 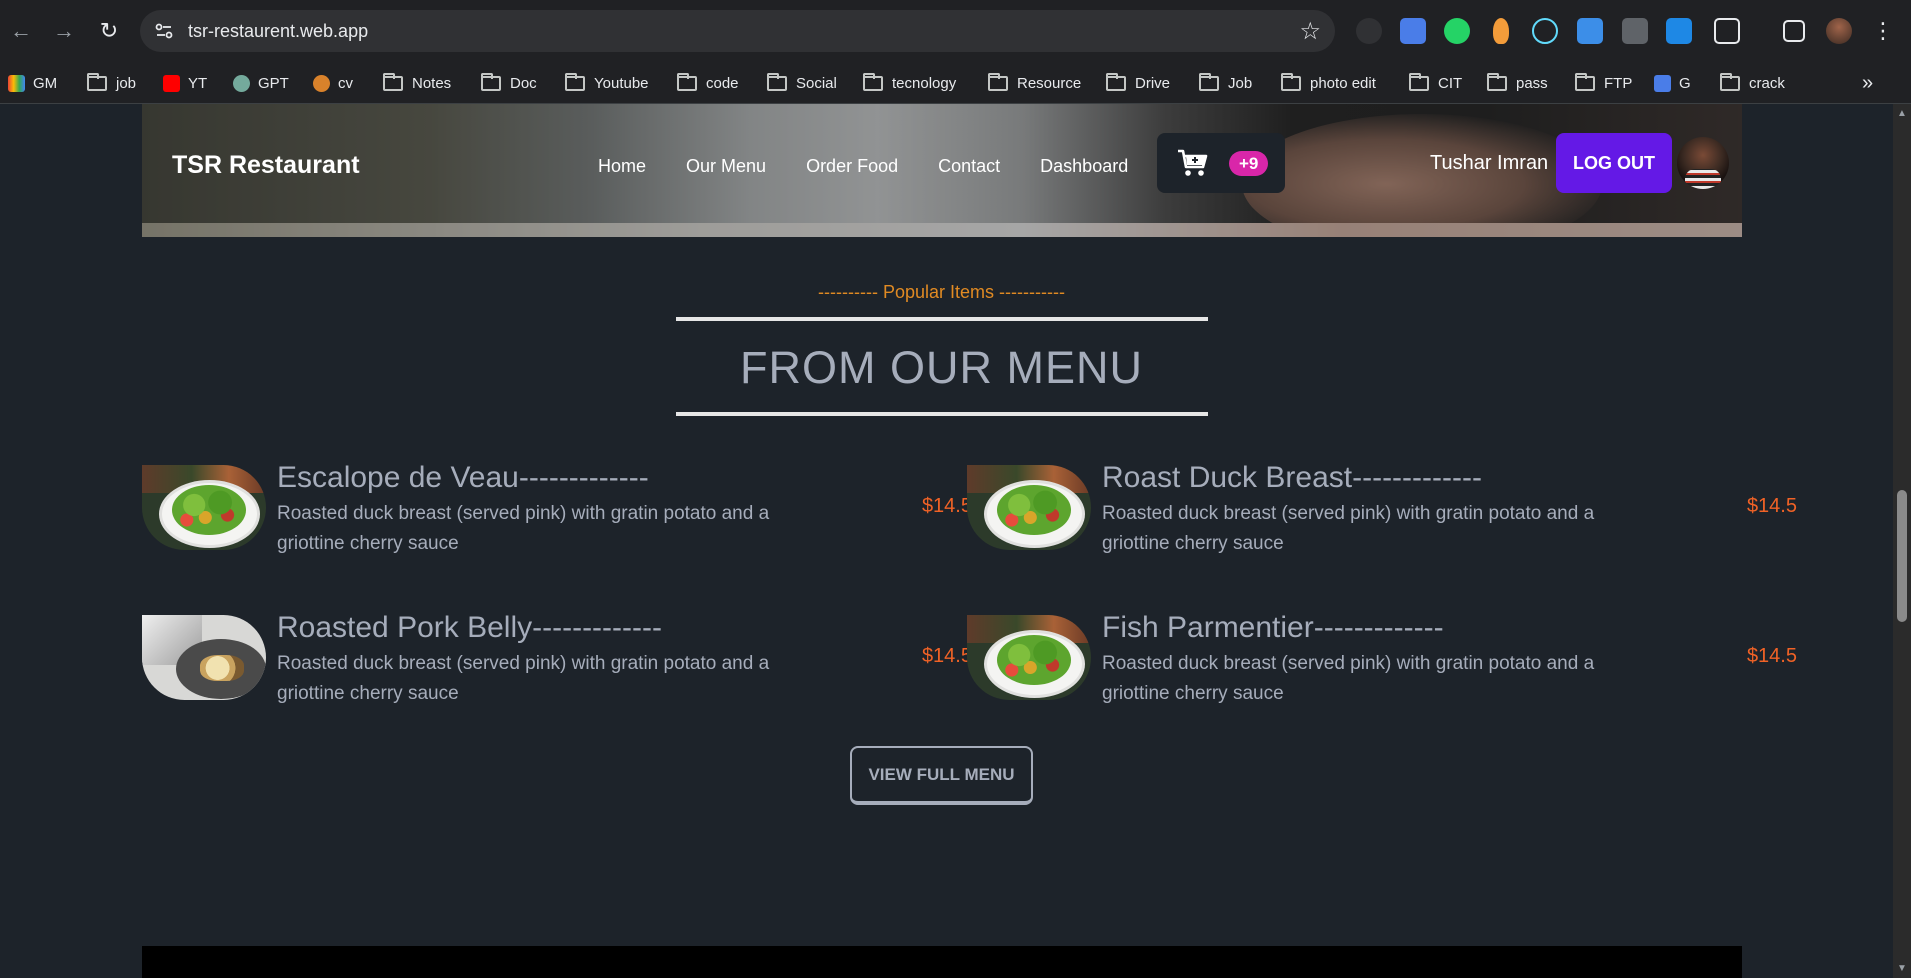 What do you see at coordinates (1369, 31) in the screenshot?
I see `extension-g-icon` at bounding box center [1369, 31].